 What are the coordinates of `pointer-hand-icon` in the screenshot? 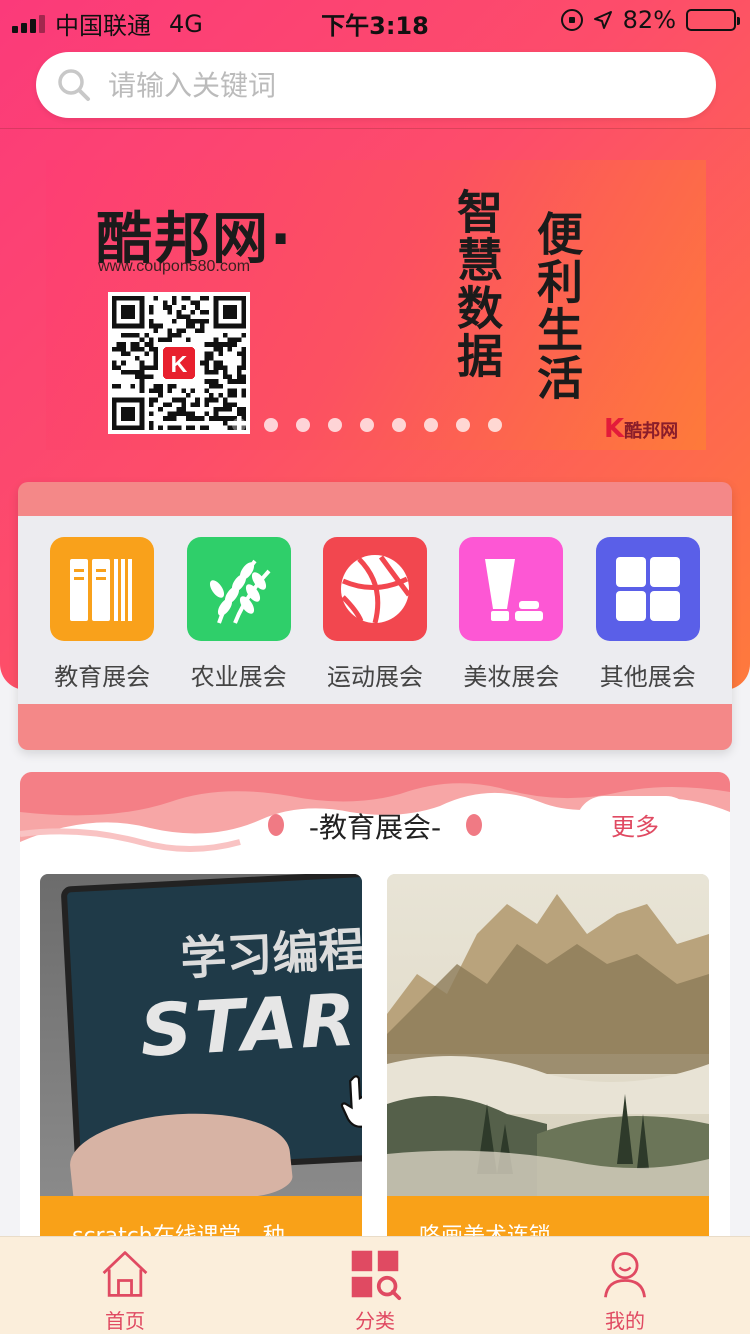 It's located at (351, 1101).